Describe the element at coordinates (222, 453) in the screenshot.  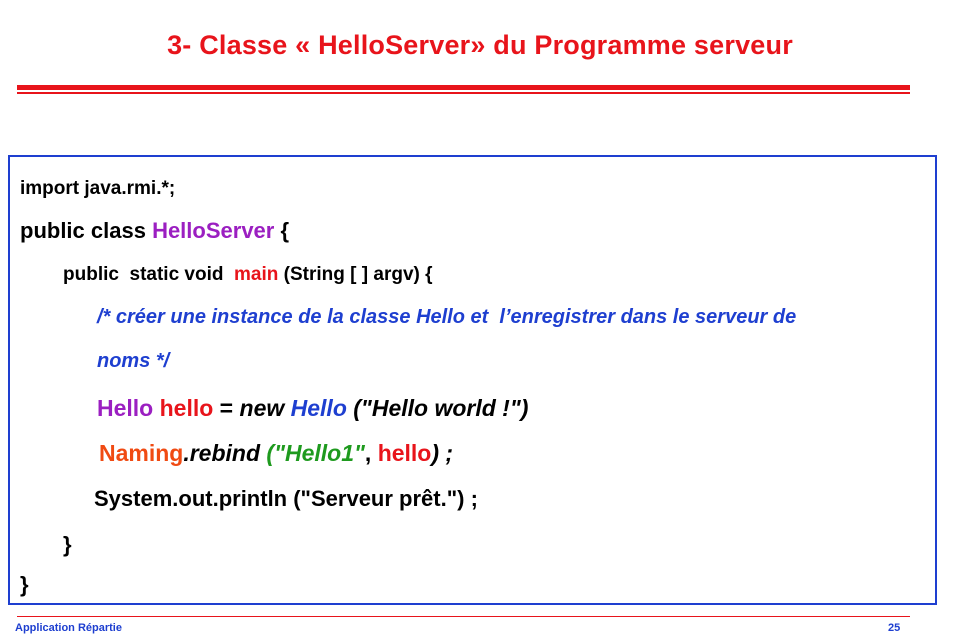
I see `rebind-method: .rebind` at that location.